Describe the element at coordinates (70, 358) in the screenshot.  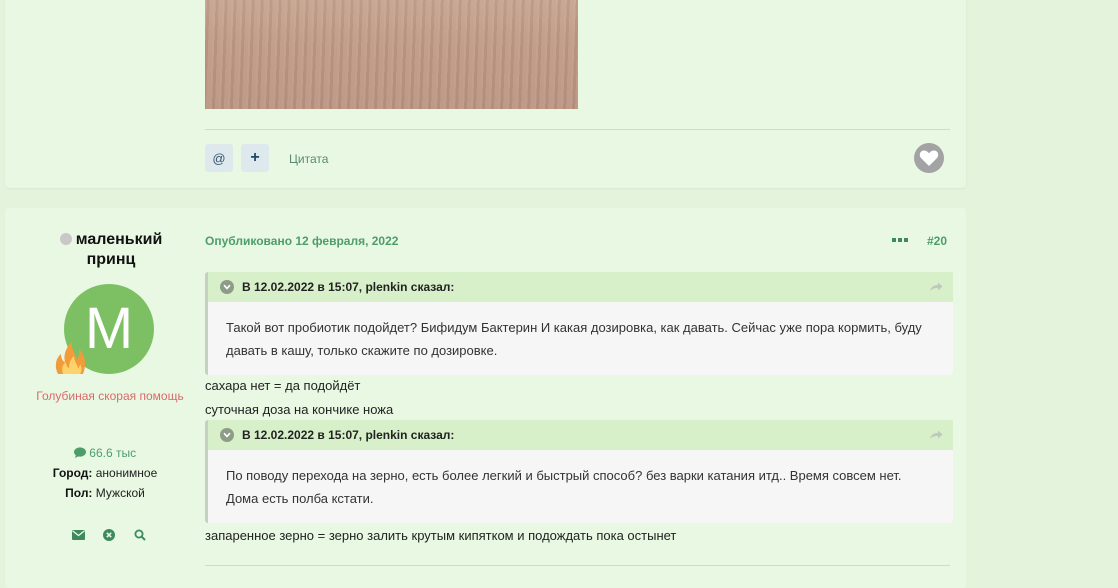
I see `flame-icon` at that location.